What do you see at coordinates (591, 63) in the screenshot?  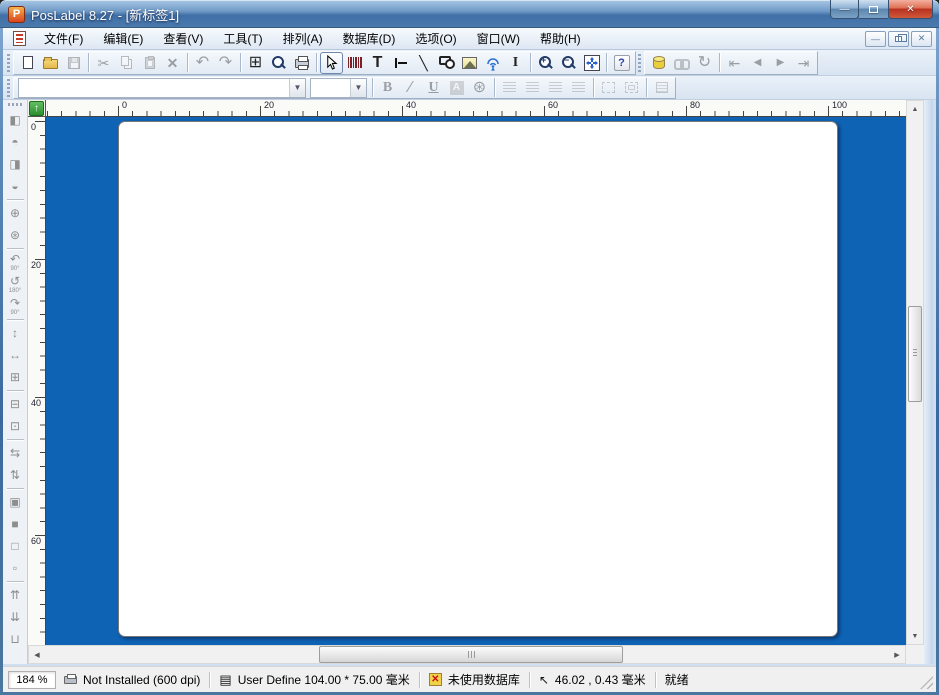 I see `zoom-fit-button` at bounding box center [591, 63].